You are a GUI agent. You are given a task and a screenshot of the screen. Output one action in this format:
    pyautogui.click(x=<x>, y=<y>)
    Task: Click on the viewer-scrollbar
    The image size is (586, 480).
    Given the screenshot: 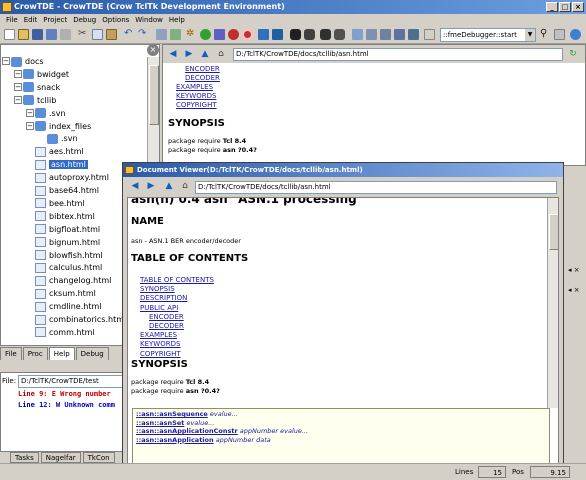 What is the action you would take?
    pyautogui.click(x=552, y=303)
    